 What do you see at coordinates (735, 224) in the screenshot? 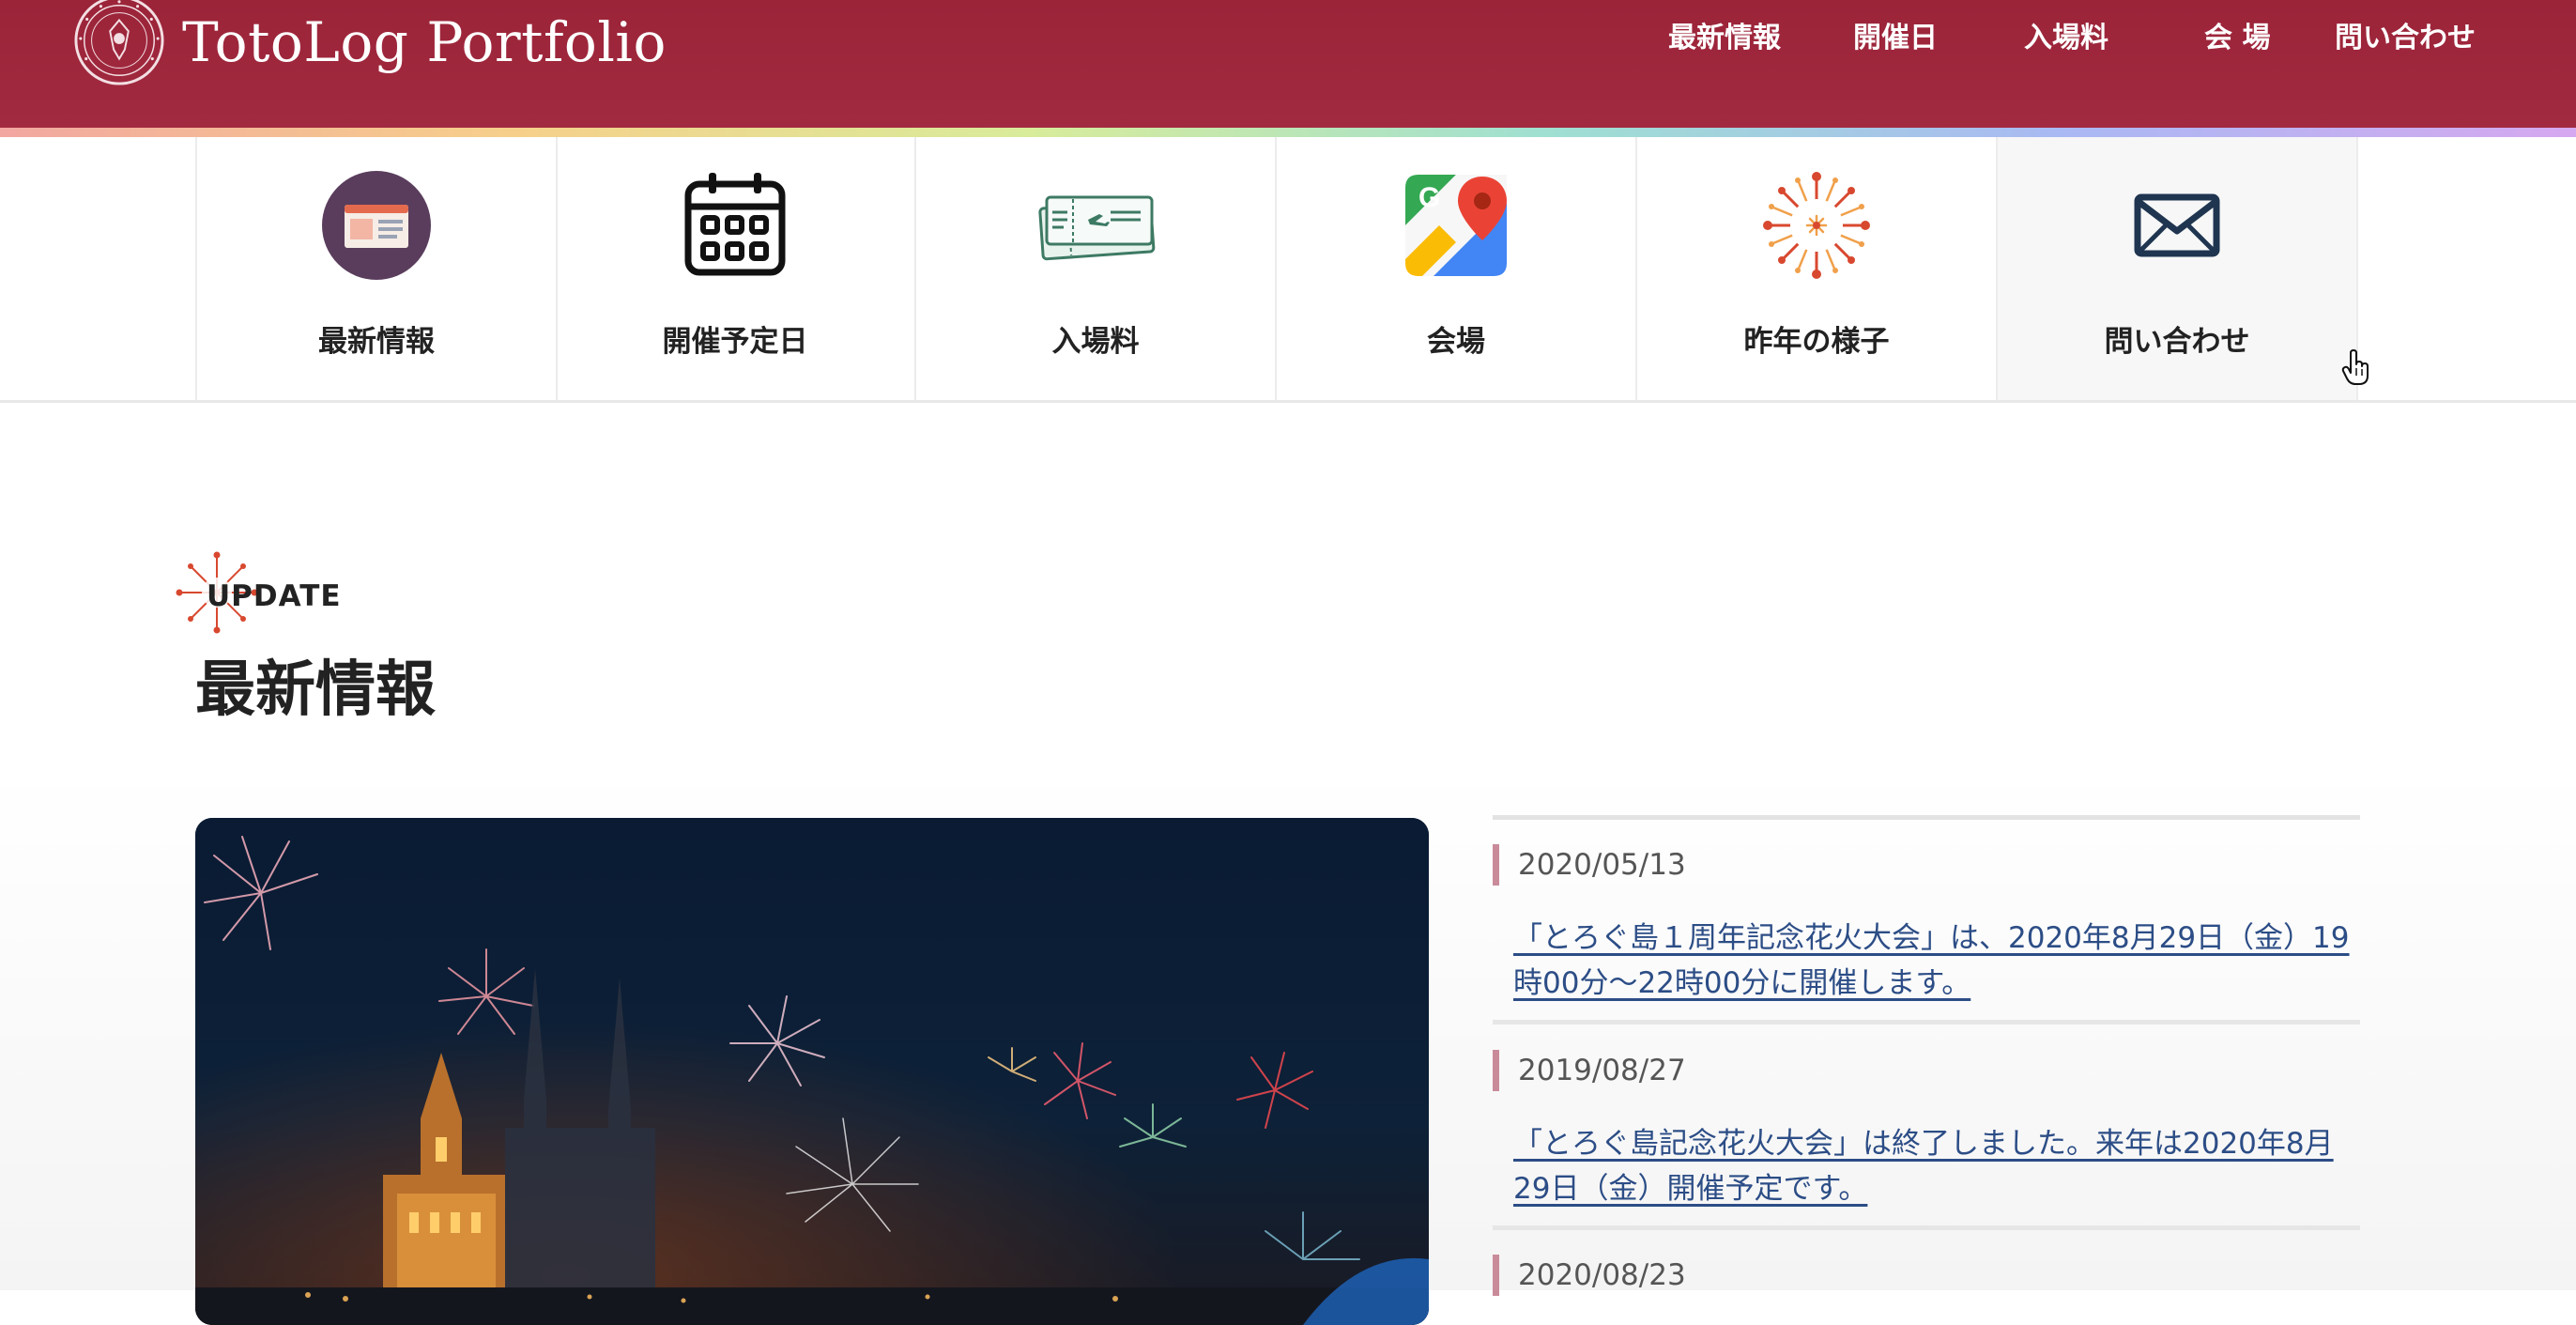
I see `calendar-icon` at bounding box center [735, 224].